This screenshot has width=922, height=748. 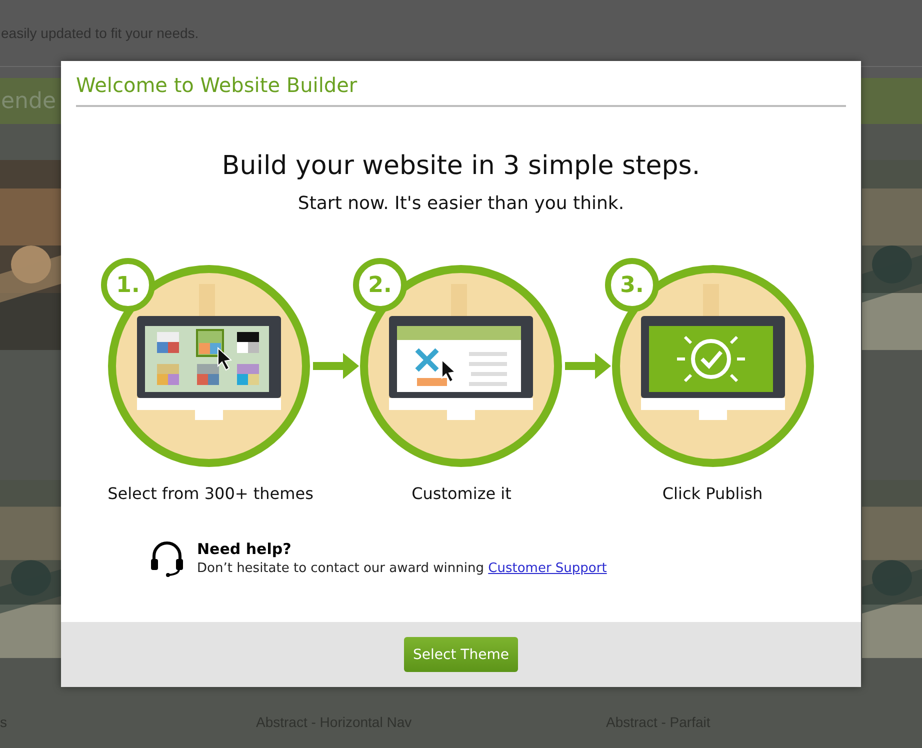 I want to click on help-title: Need help?, so click(x=244, y=549).